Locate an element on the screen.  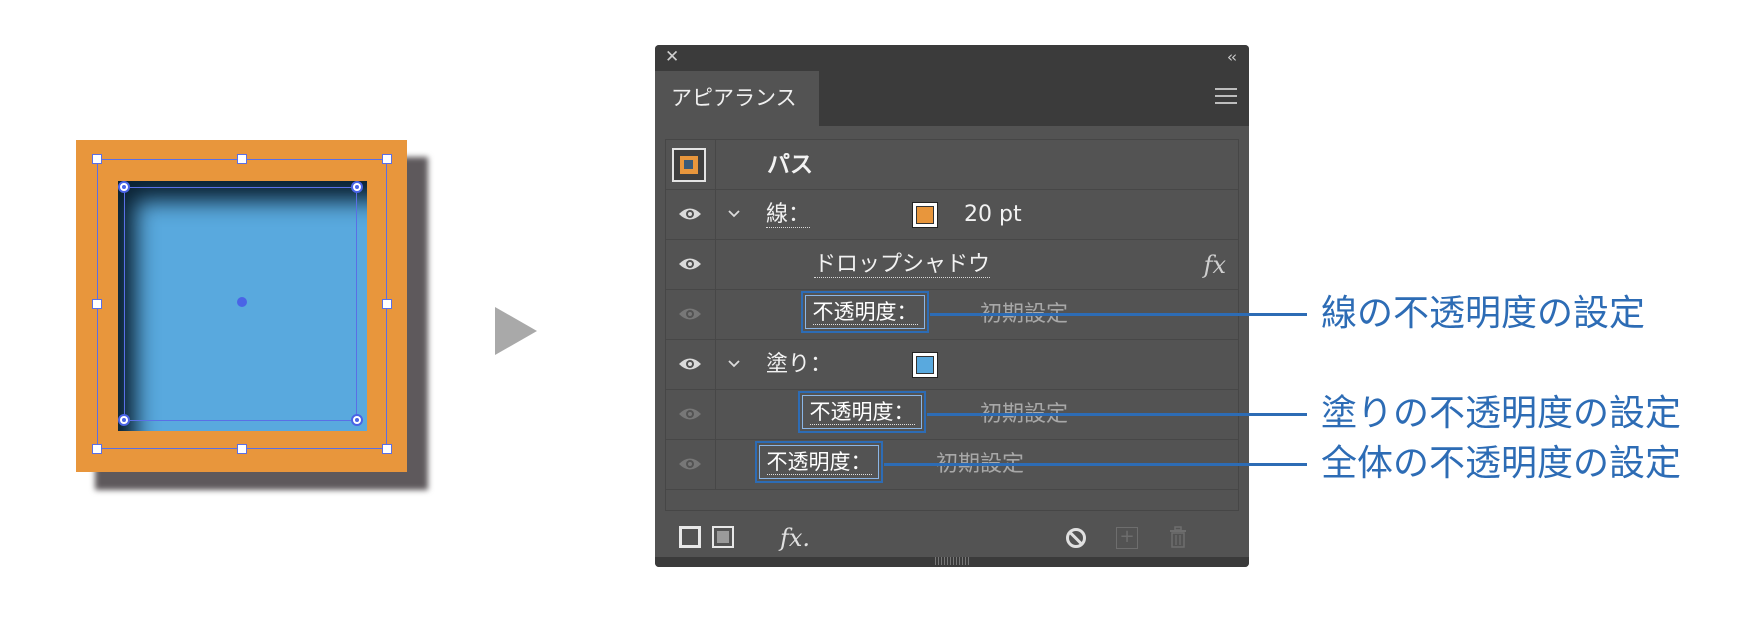
object-thumbnail is located at coordinates (689, 165).